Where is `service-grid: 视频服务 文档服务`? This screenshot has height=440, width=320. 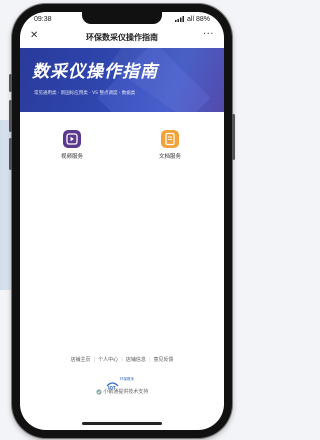
service-grid: 视频服务 文档服务 is located at coordinates (122, 155).